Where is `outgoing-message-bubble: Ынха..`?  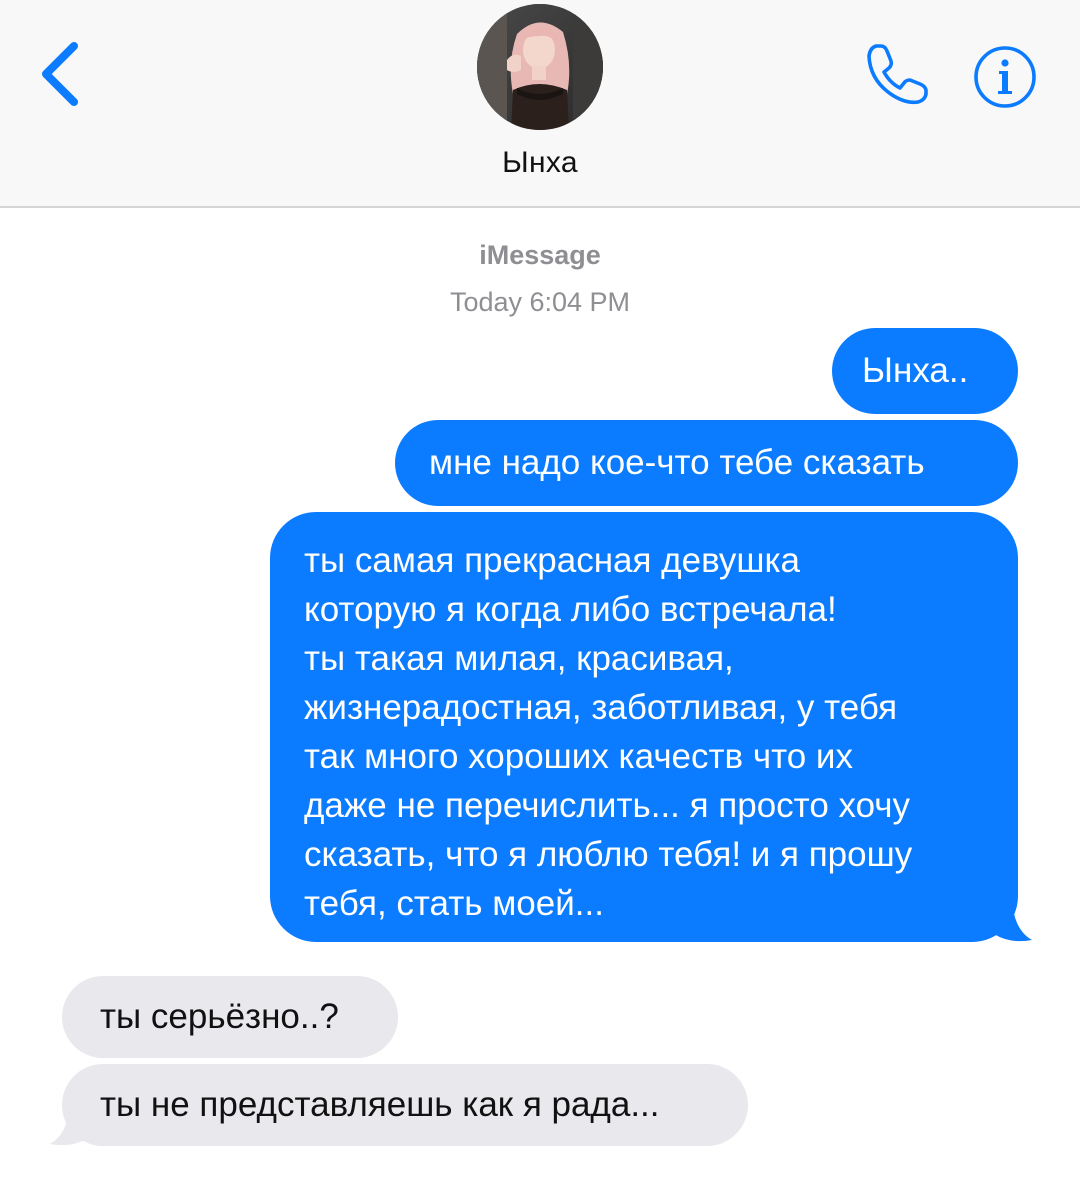 outgoing-message-bubble: Ынха.. is located at coordinates (925, 371).